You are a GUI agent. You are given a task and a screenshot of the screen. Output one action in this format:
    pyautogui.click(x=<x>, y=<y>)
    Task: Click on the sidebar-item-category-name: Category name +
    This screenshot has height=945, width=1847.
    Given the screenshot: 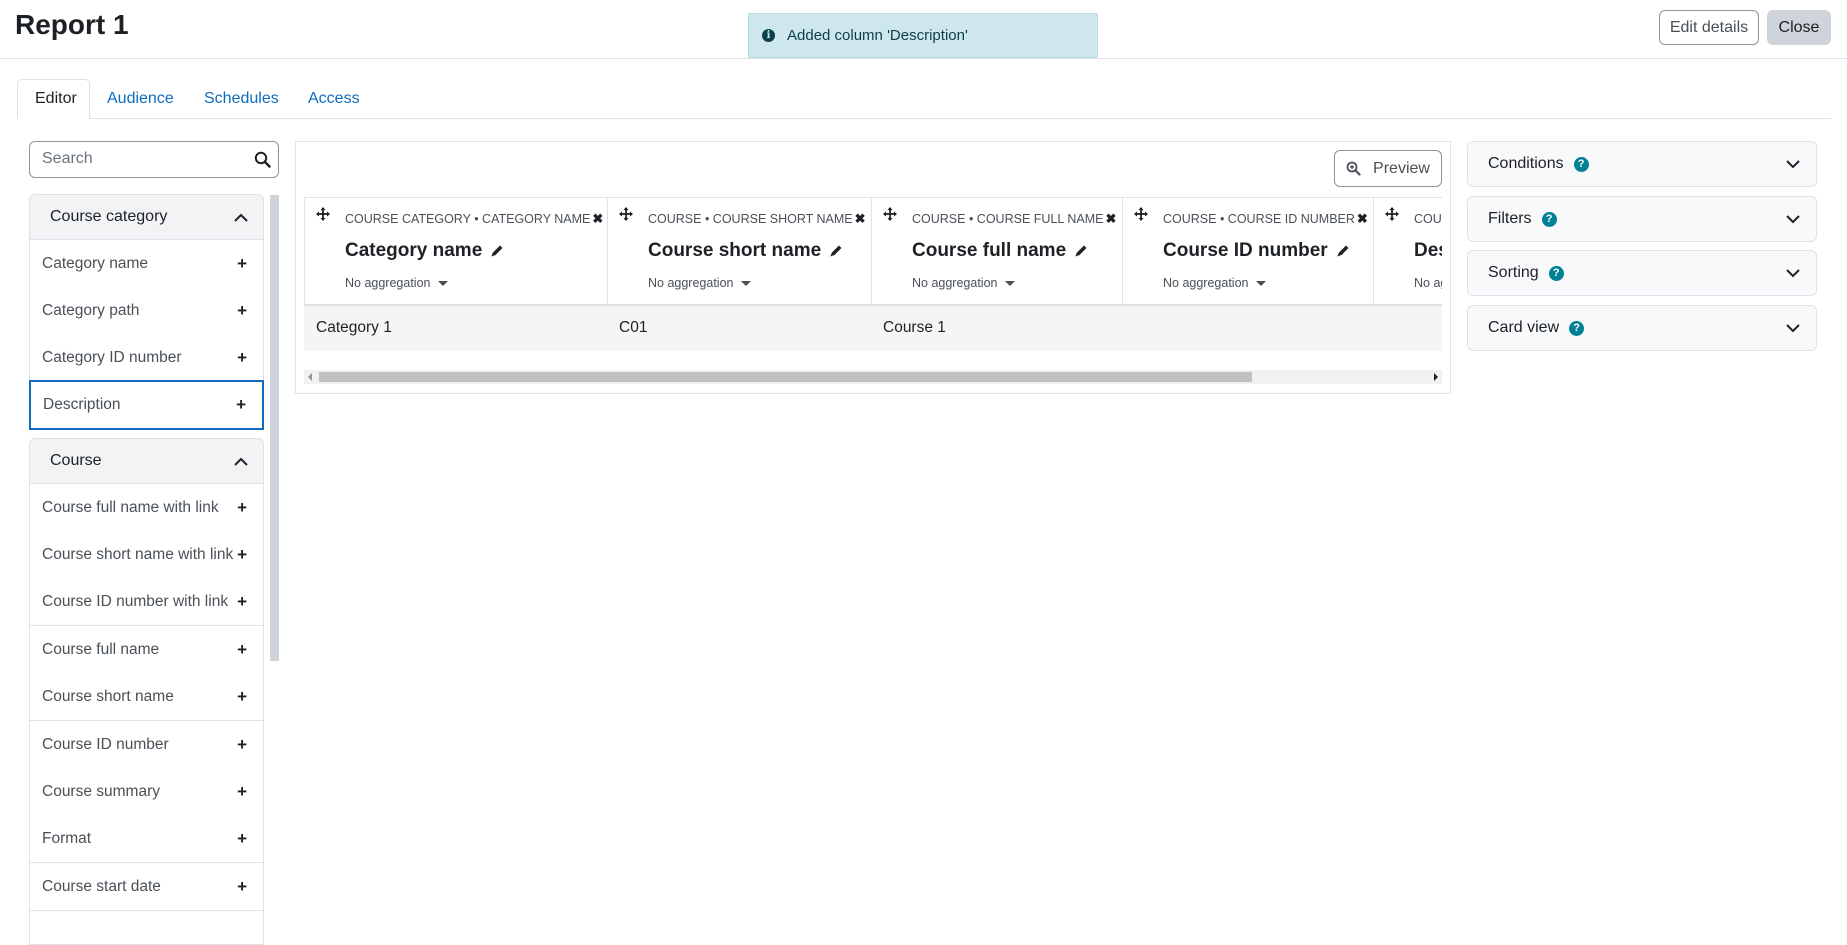 What is the action you would take?
    pyautogui.click(x=146, y=264)
    